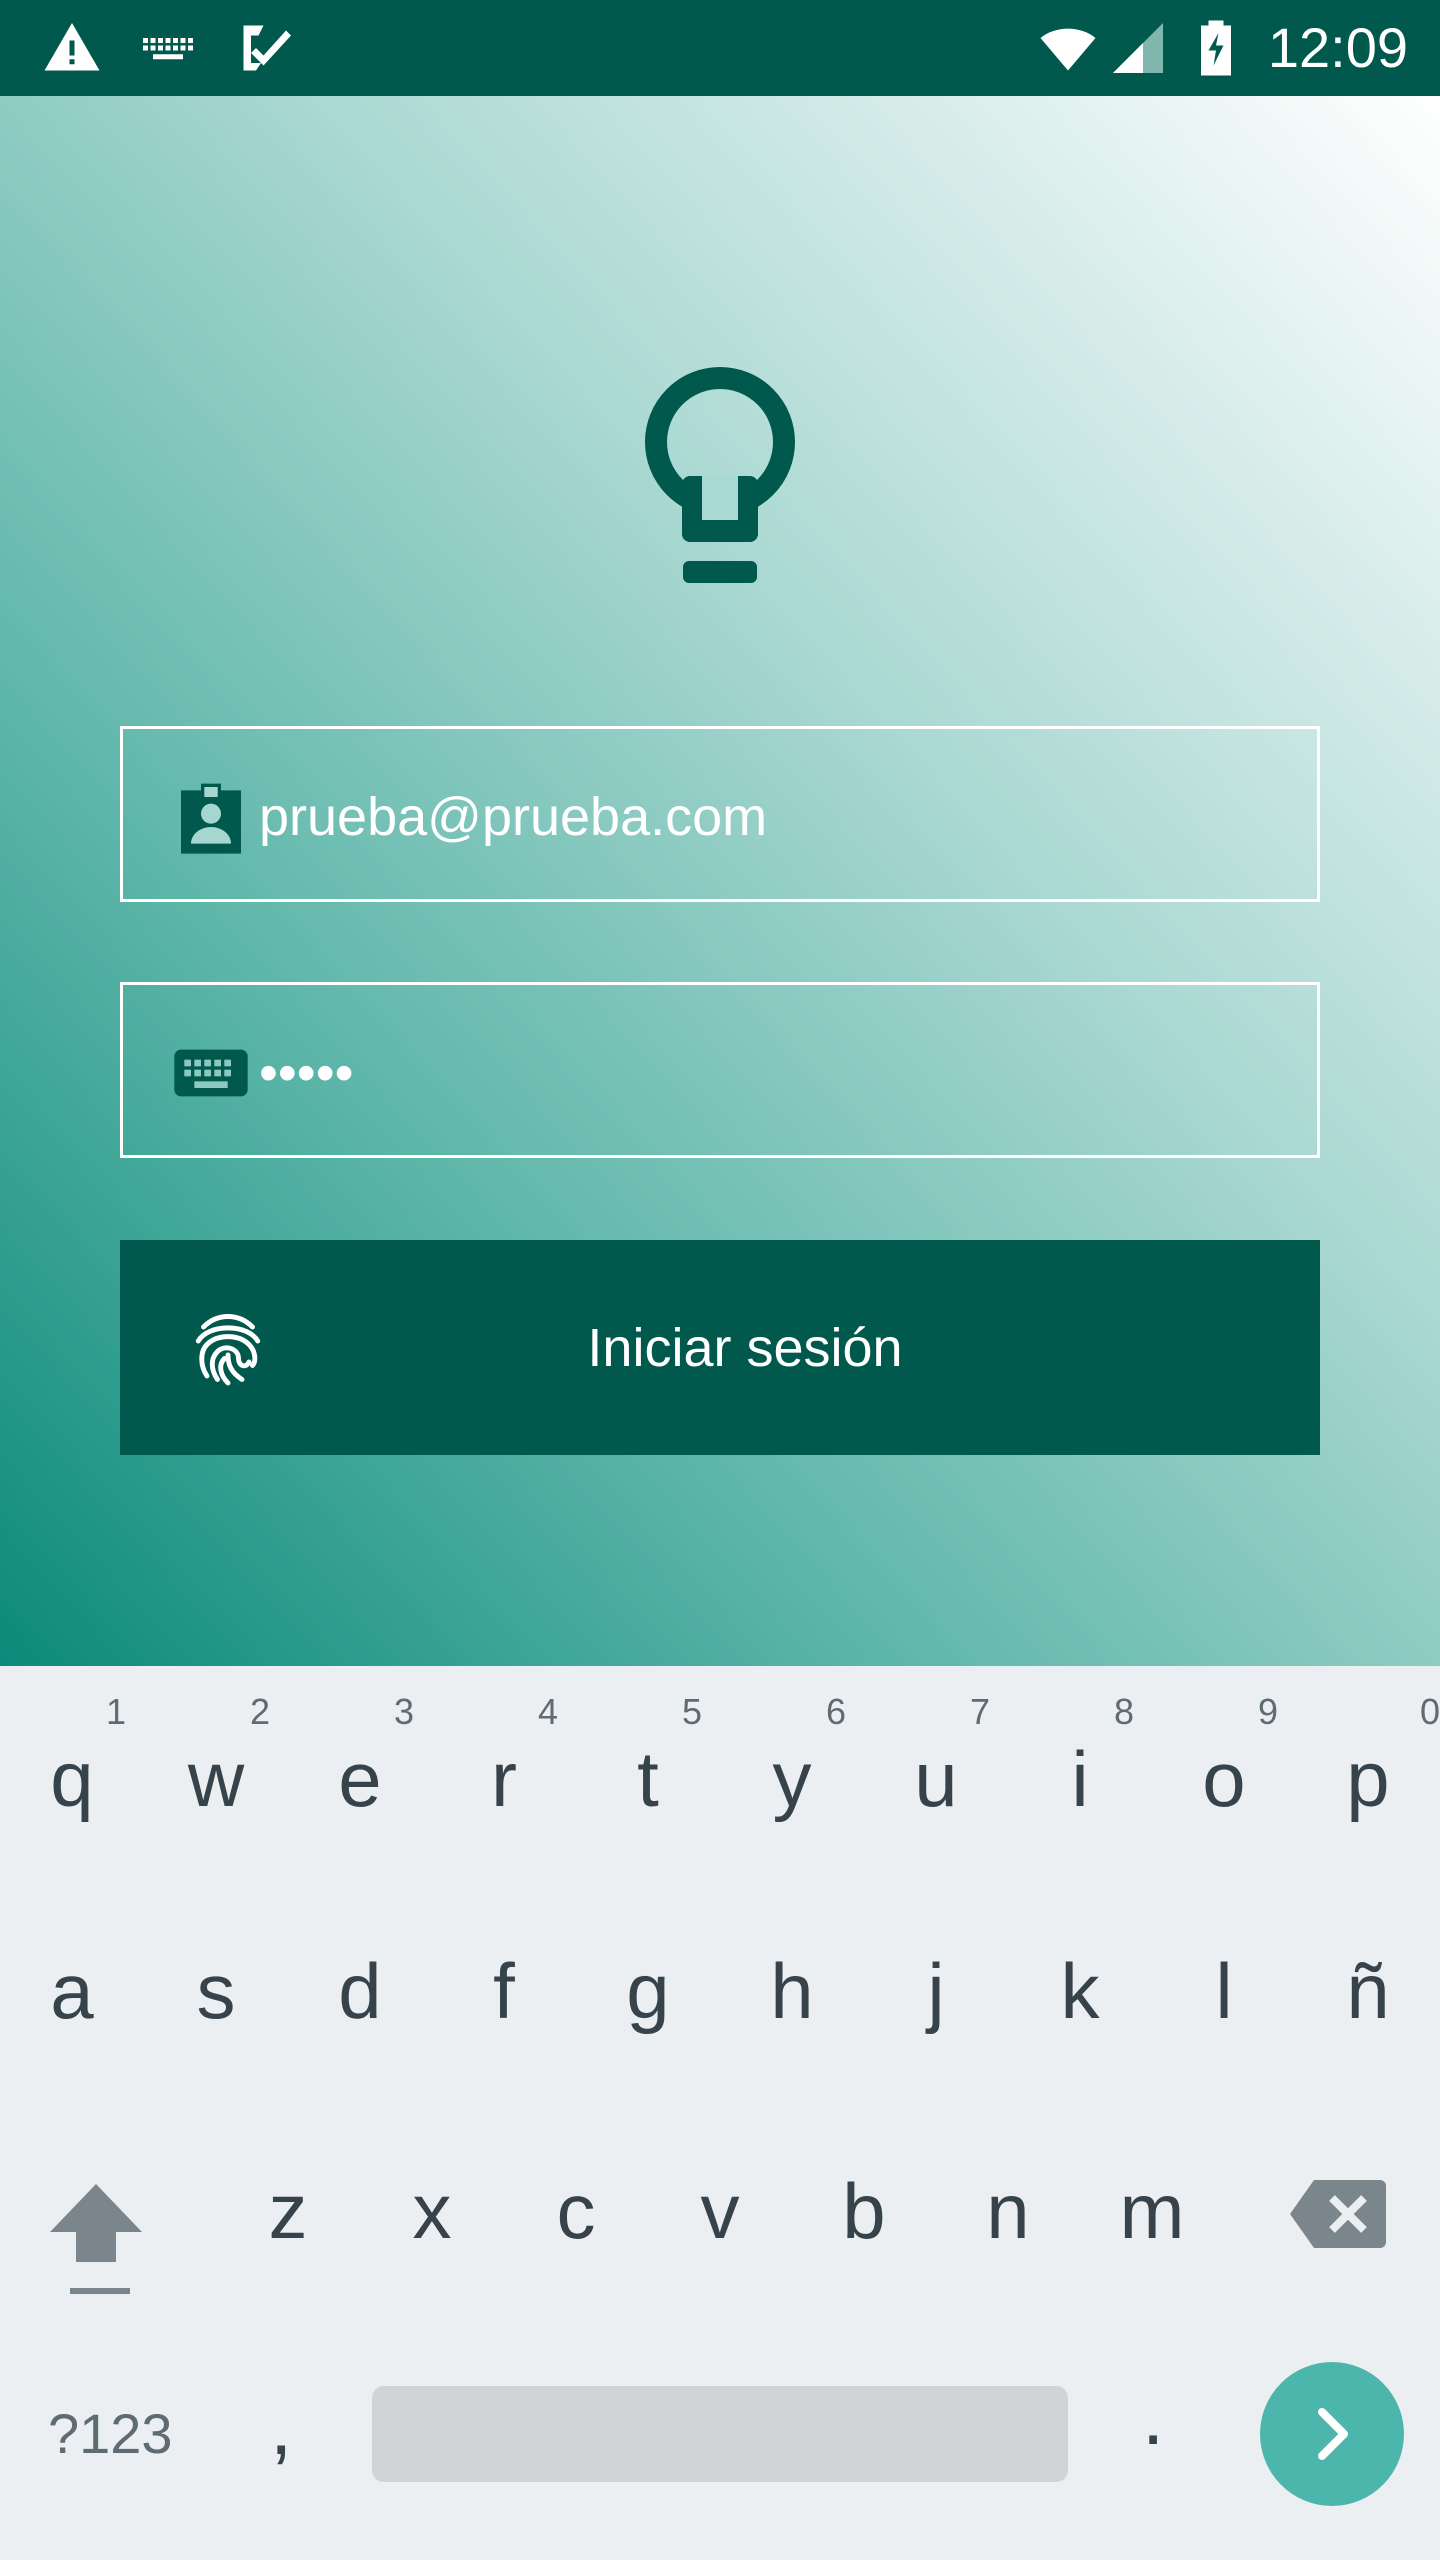  I want to click on shift-icon, so click(96, 2239).